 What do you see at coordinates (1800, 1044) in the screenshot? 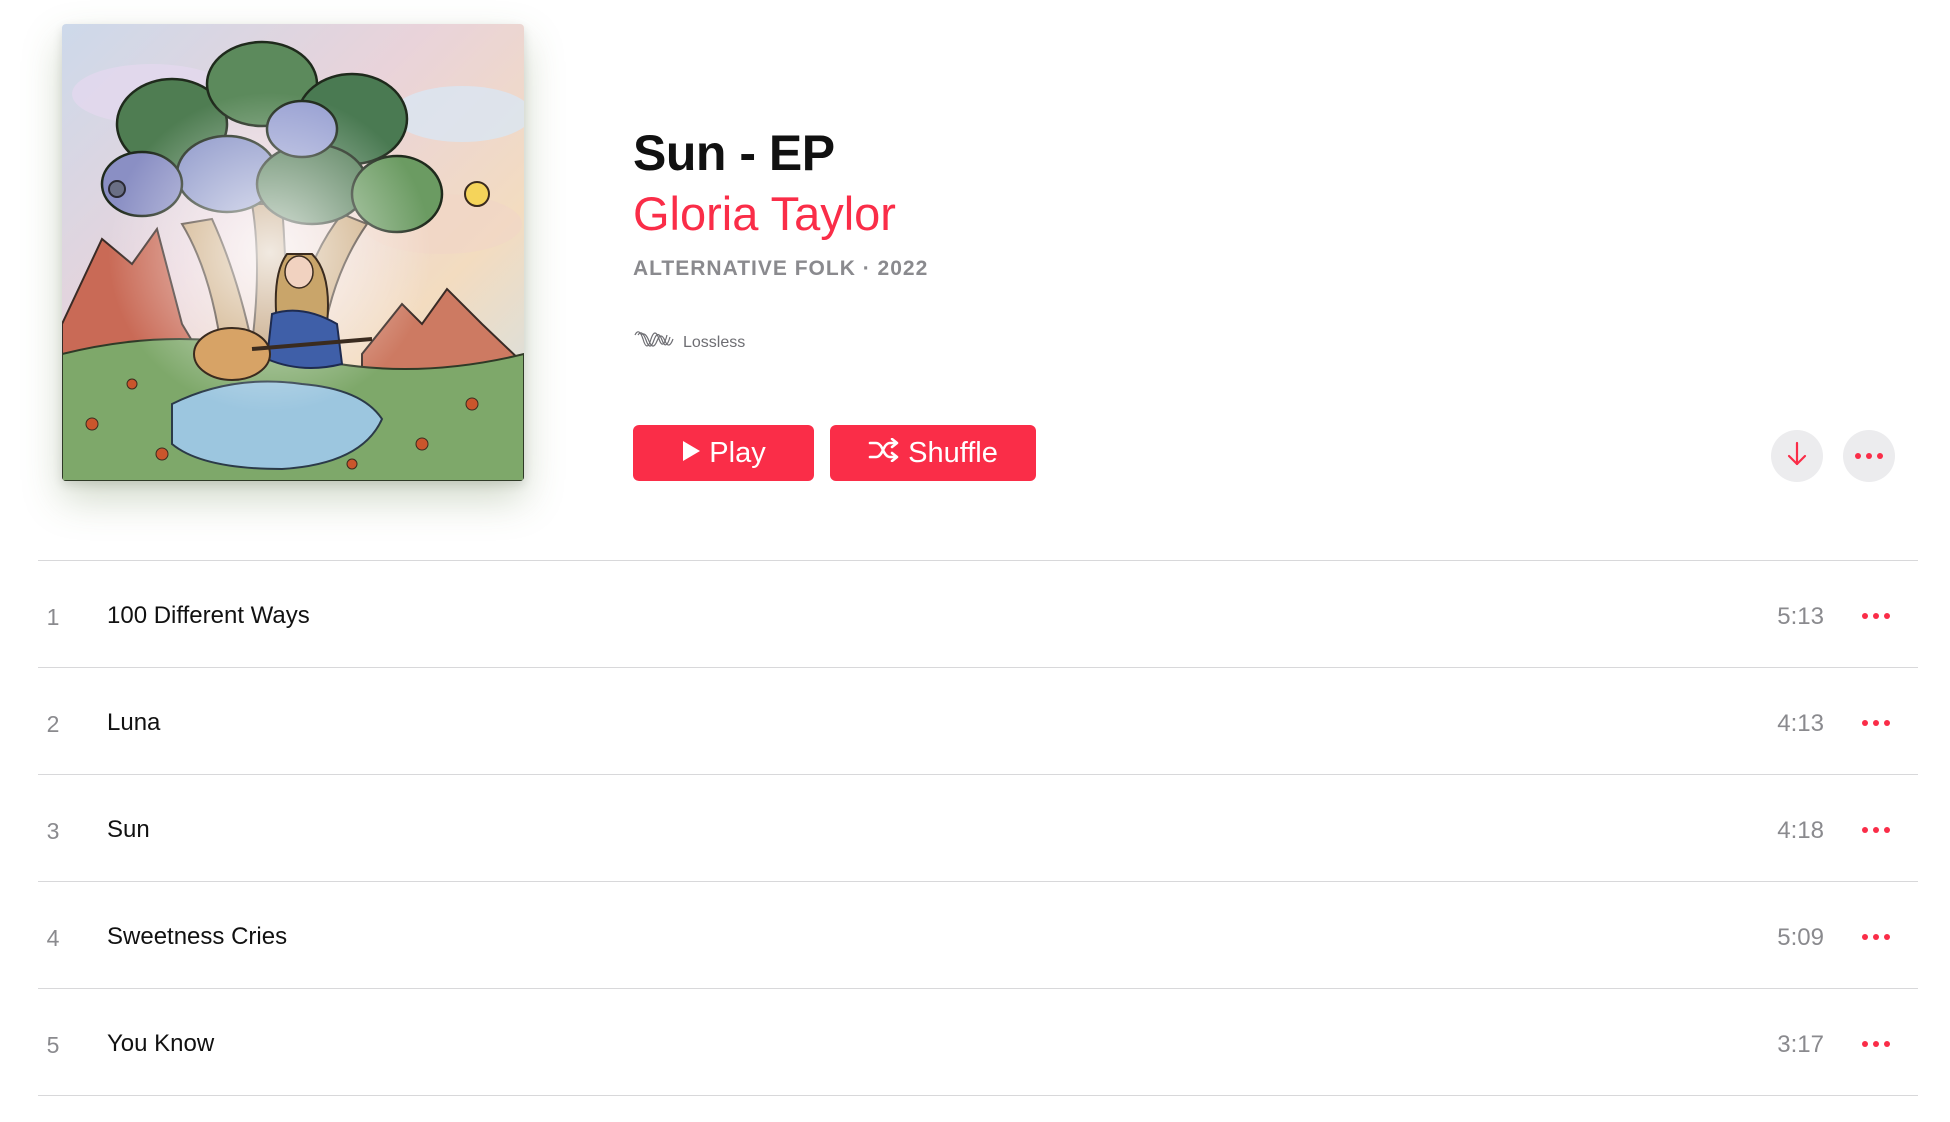
I see `track-duration: 3:17` at bounding box center [1800, 1044].